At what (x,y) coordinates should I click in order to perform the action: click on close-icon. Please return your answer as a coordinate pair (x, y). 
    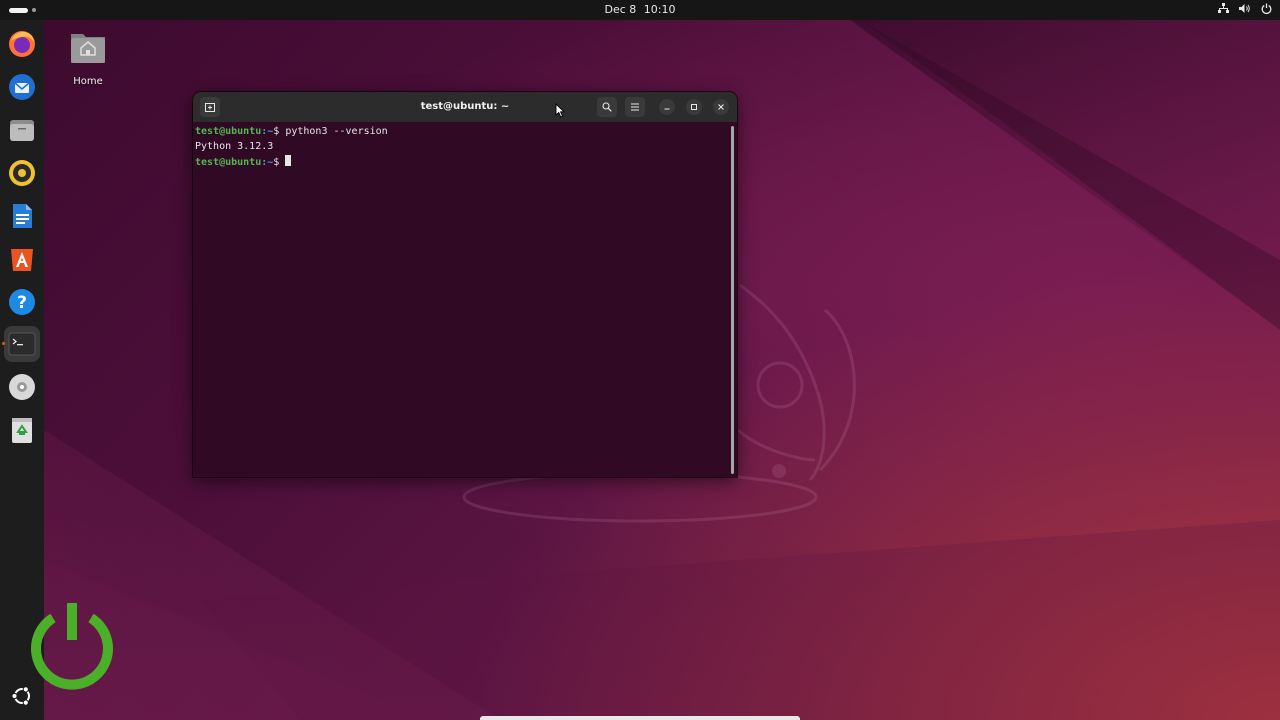
    Looking at the image, I should click on (721, 107).